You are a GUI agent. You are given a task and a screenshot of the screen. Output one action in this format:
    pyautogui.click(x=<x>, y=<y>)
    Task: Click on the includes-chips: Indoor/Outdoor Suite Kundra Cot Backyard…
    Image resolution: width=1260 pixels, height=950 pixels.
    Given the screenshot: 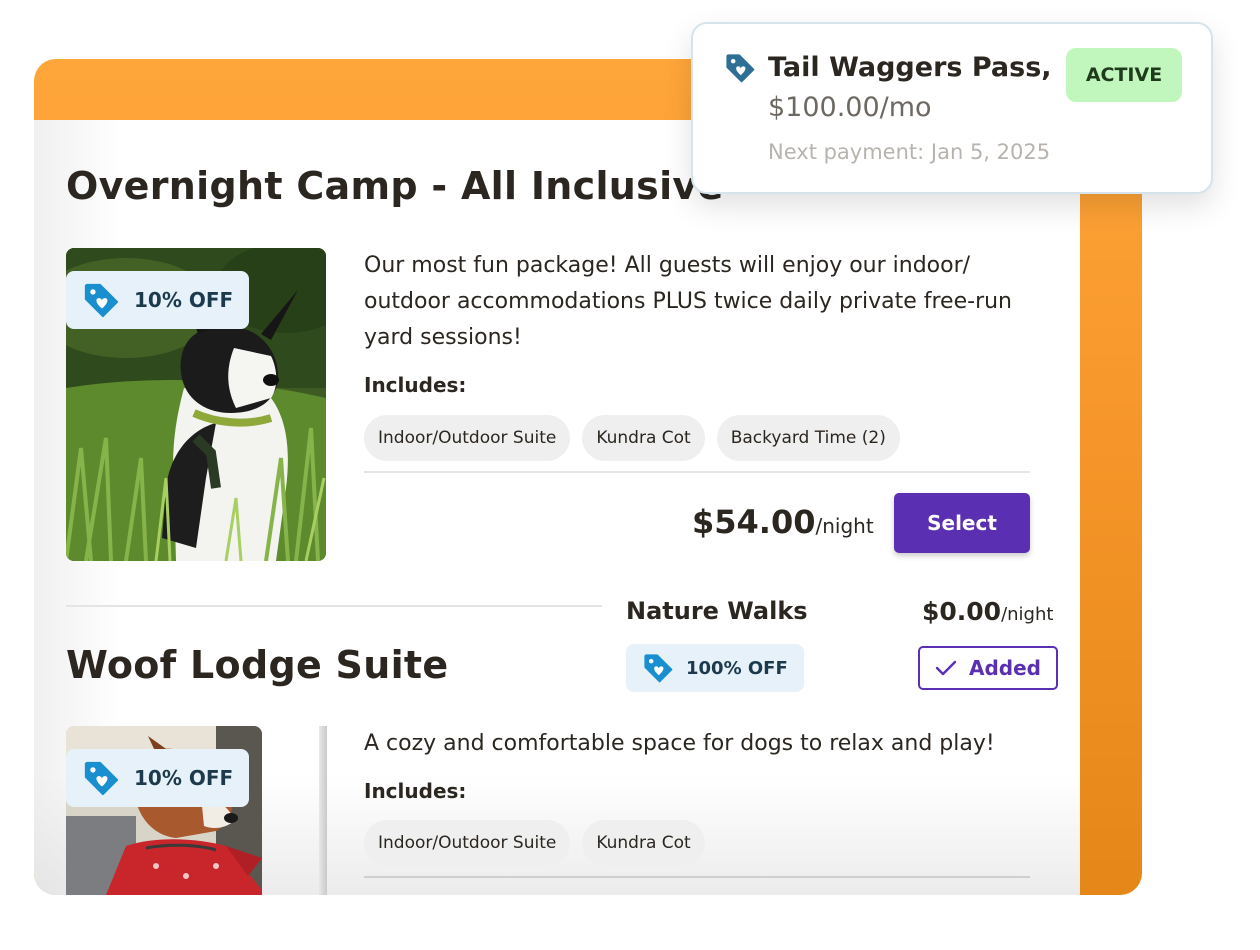 What is the action you would take?
    pyautogui.click(x=632, y=438)
    